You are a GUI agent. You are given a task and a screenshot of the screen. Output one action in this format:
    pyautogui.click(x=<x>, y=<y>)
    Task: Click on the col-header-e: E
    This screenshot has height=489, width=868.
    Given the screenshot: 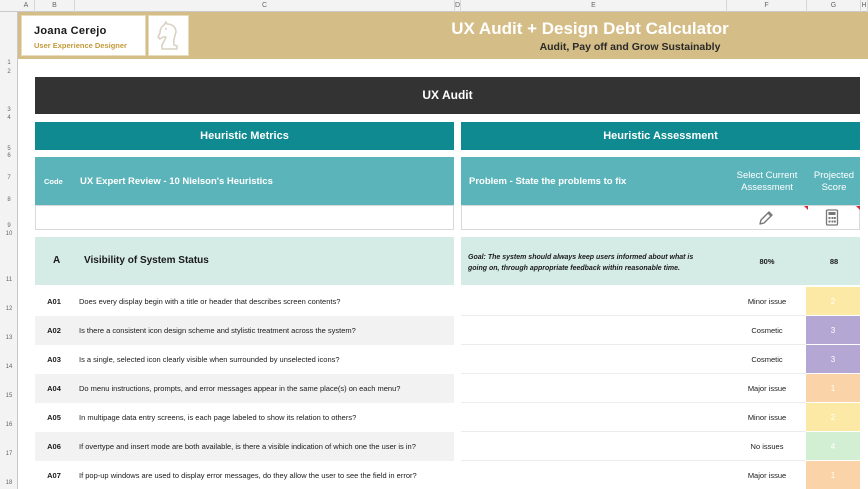 What is the action you would take?
    pyautogui.click(x=594, y=6)
    